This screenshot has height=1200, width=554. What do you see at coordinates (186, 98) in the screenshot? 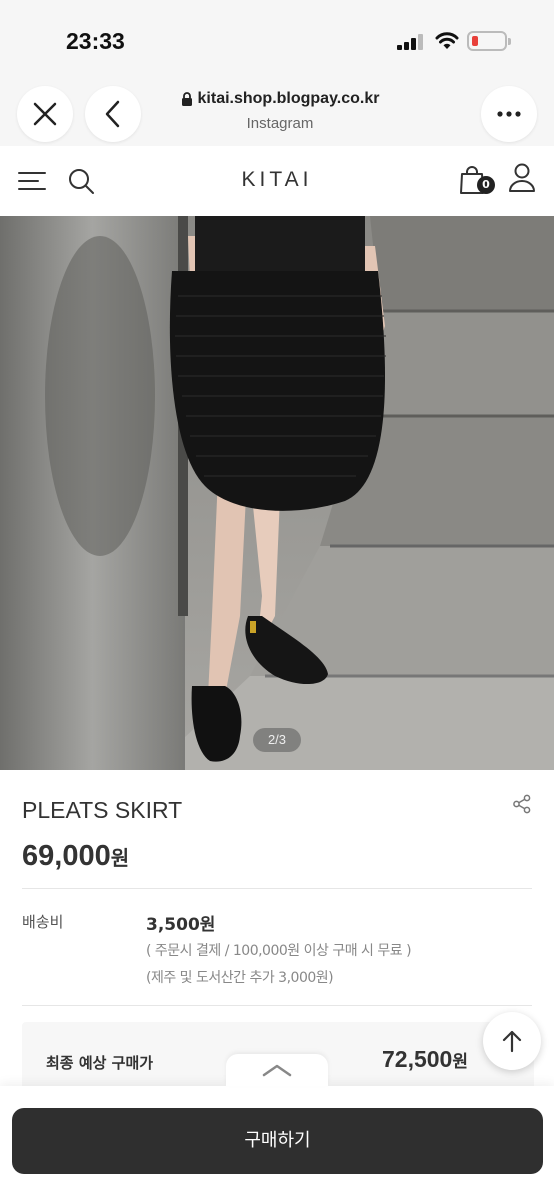
I see `lock-icon` at bounding box center [186, 98].